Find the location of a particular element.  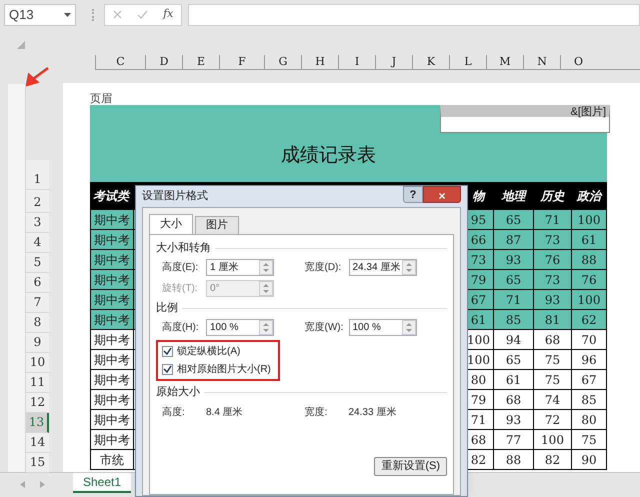

column-header: J is located at coordinates (393, 62).